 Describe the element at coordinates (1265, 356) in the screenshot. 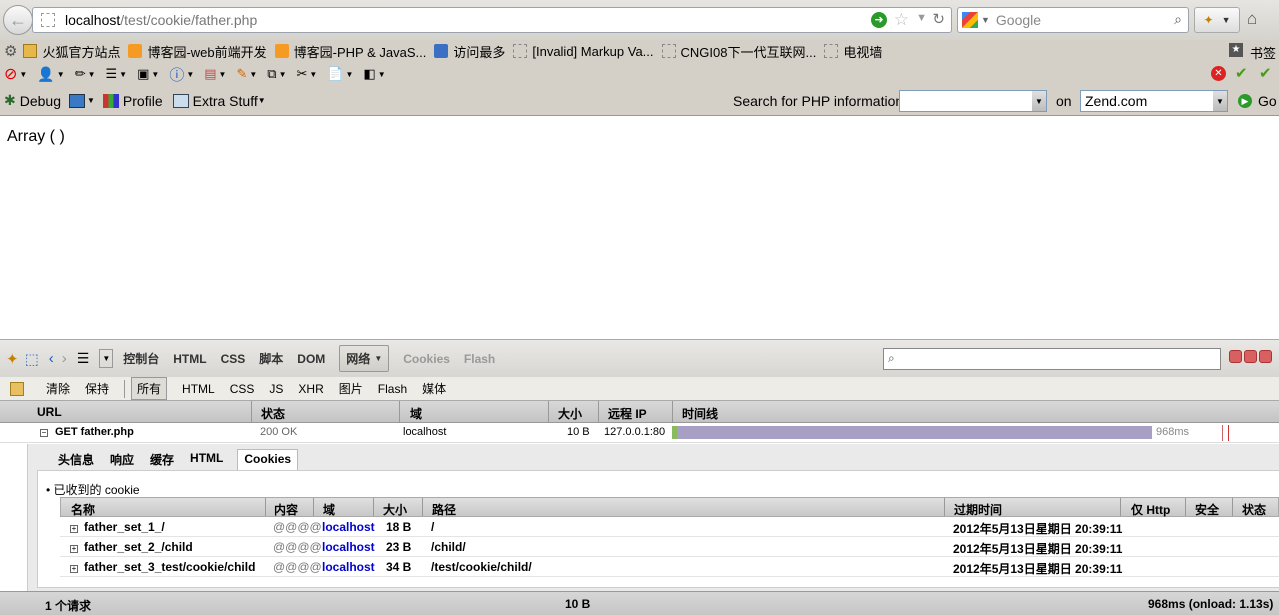

I see `close-firebug-icon` at that location.